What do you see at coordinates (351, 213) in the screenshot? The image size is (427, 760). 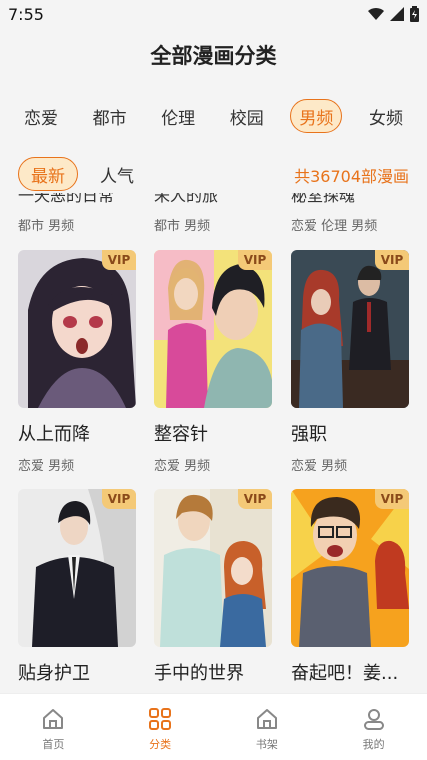 I see `partial-item: 秘室探魂 恋爱 伦理 男频` at bounding box center [351, 213].